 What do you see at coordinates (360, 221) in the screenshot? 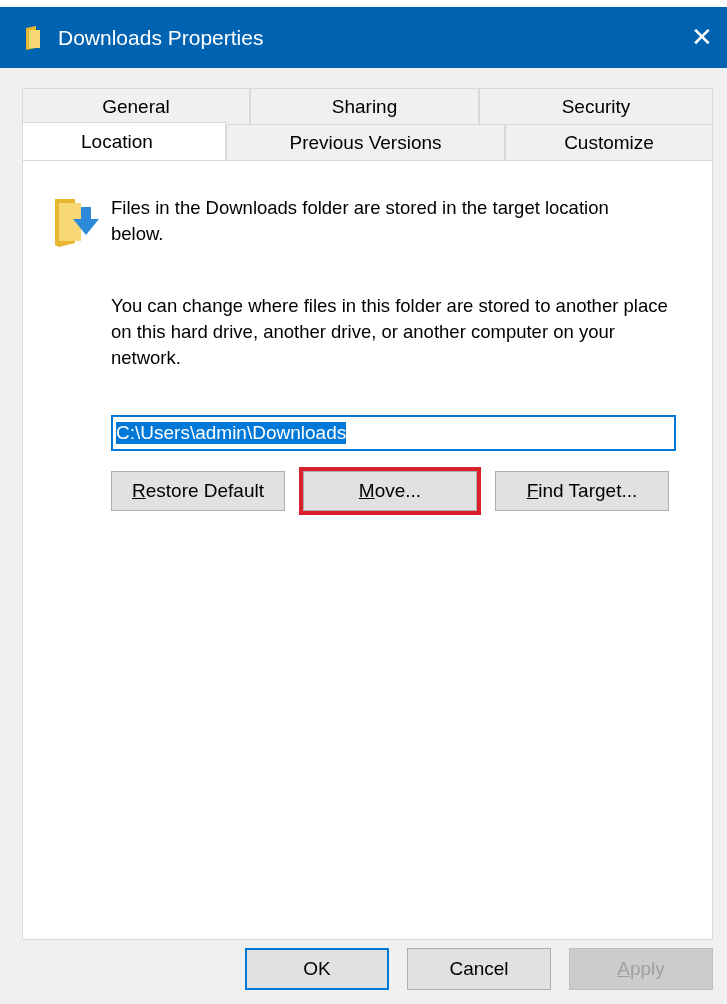
I see `info-text: Files in the Downloads folder are stored in the target location below.` at bounding box center [360, 221].